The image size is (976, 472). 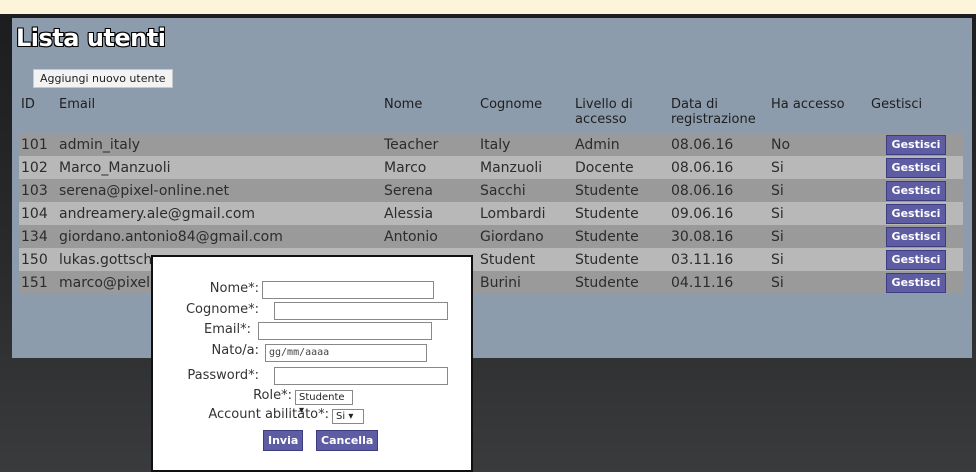 What do you see at coordinates (322, 397) in the screenshot?
I see `role-value: Studente` at bounding box center [322, 397].